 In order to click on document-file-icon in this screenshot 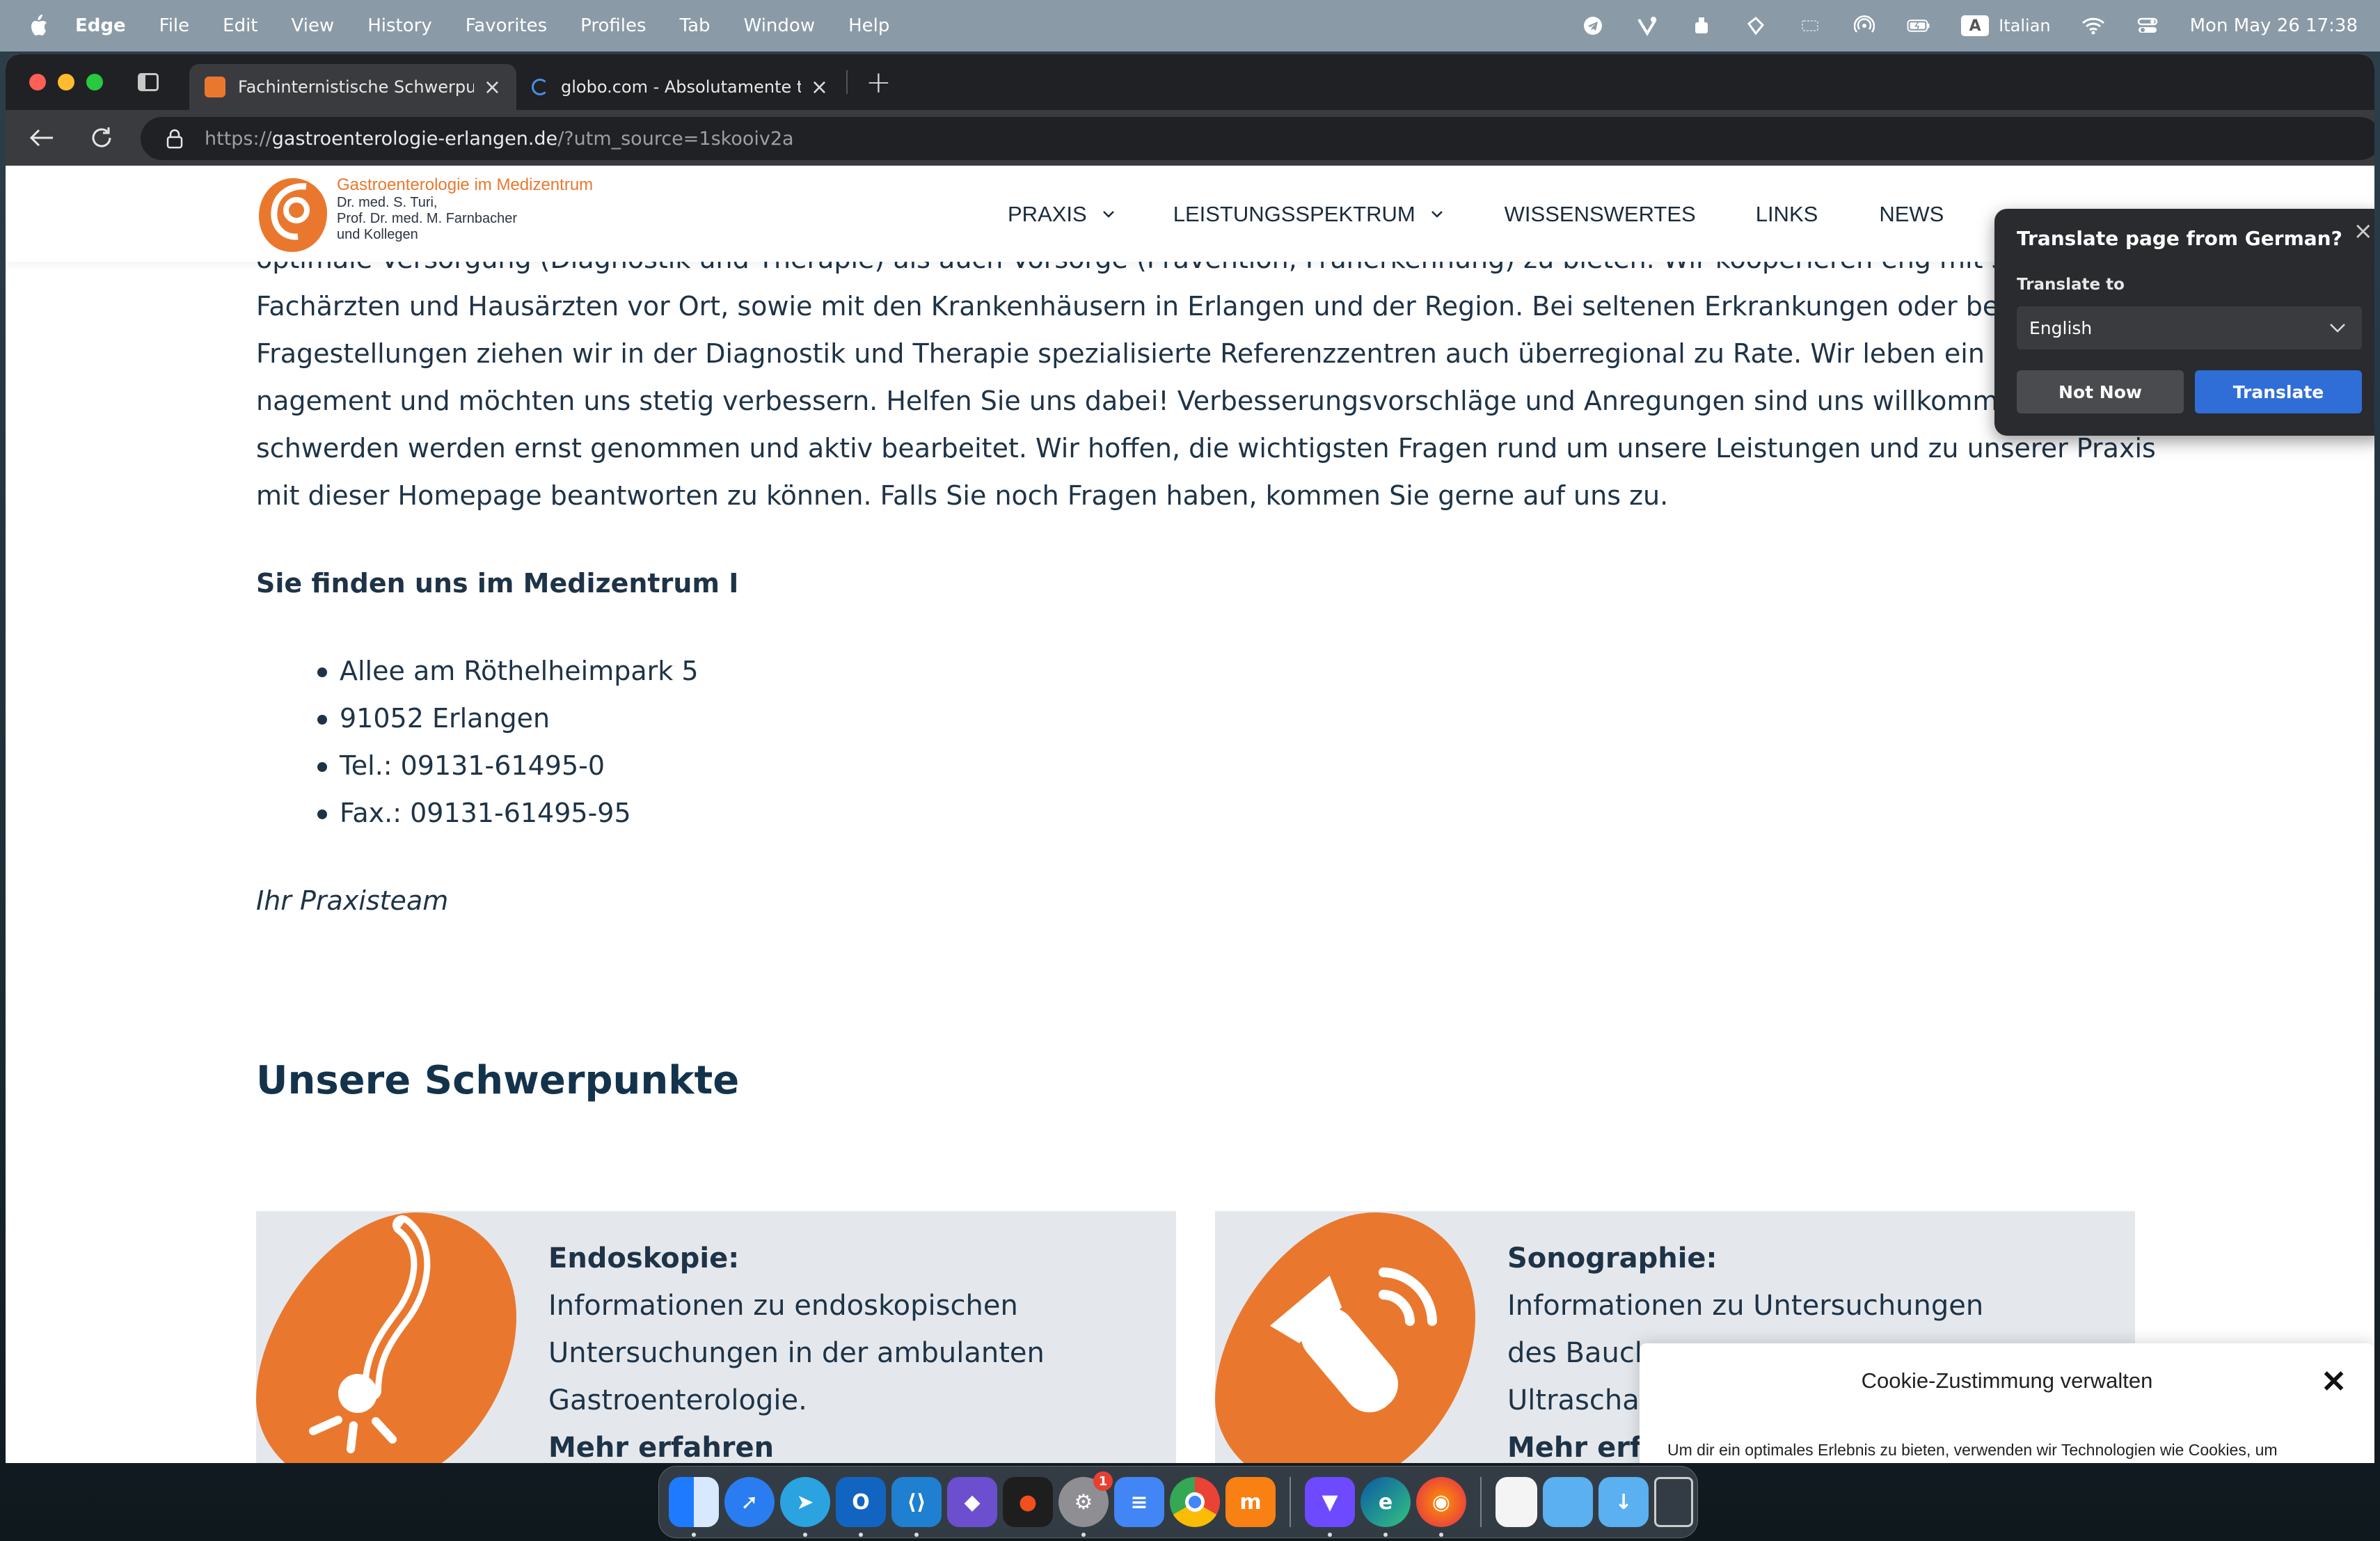, I will do `click(1517, 1502)`.